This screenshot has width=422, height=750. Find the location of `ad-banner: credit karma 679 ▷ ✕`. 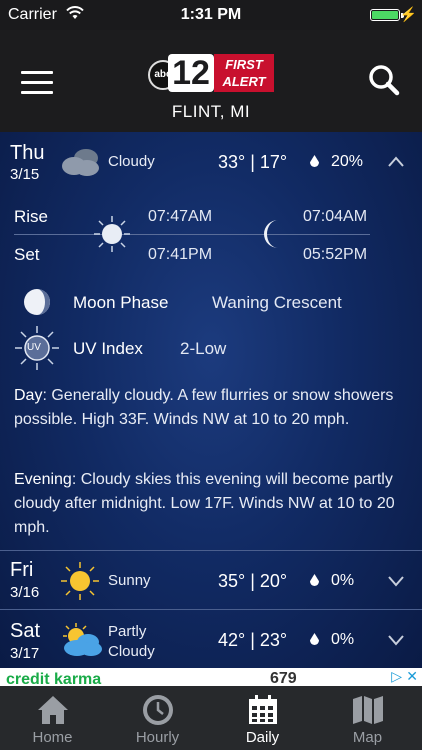

ad-banner: credit karma 679 ▷ ✕ is located at coordinates (211, 677).